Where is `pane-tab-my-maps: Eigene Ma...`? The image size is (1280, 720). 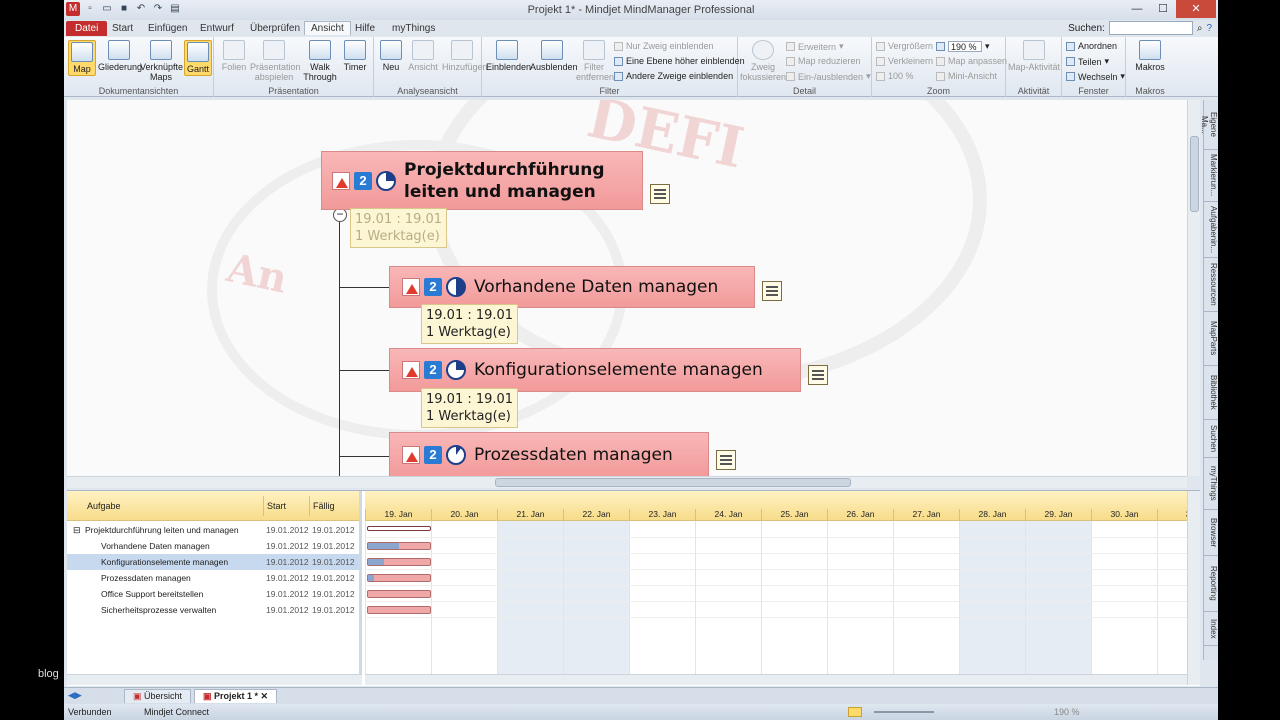
pane-tab-my-maps: Eigene Ma... is located at coordinates (1209, 125).